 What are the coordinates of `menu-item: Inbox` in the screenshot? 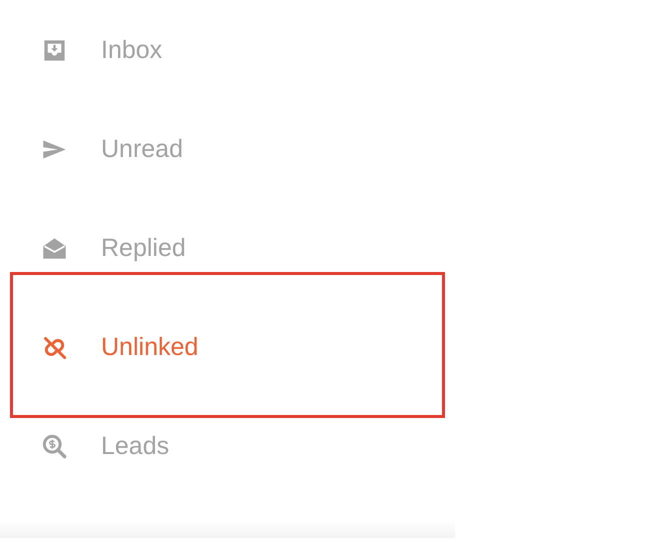 It's located at (131, 50).